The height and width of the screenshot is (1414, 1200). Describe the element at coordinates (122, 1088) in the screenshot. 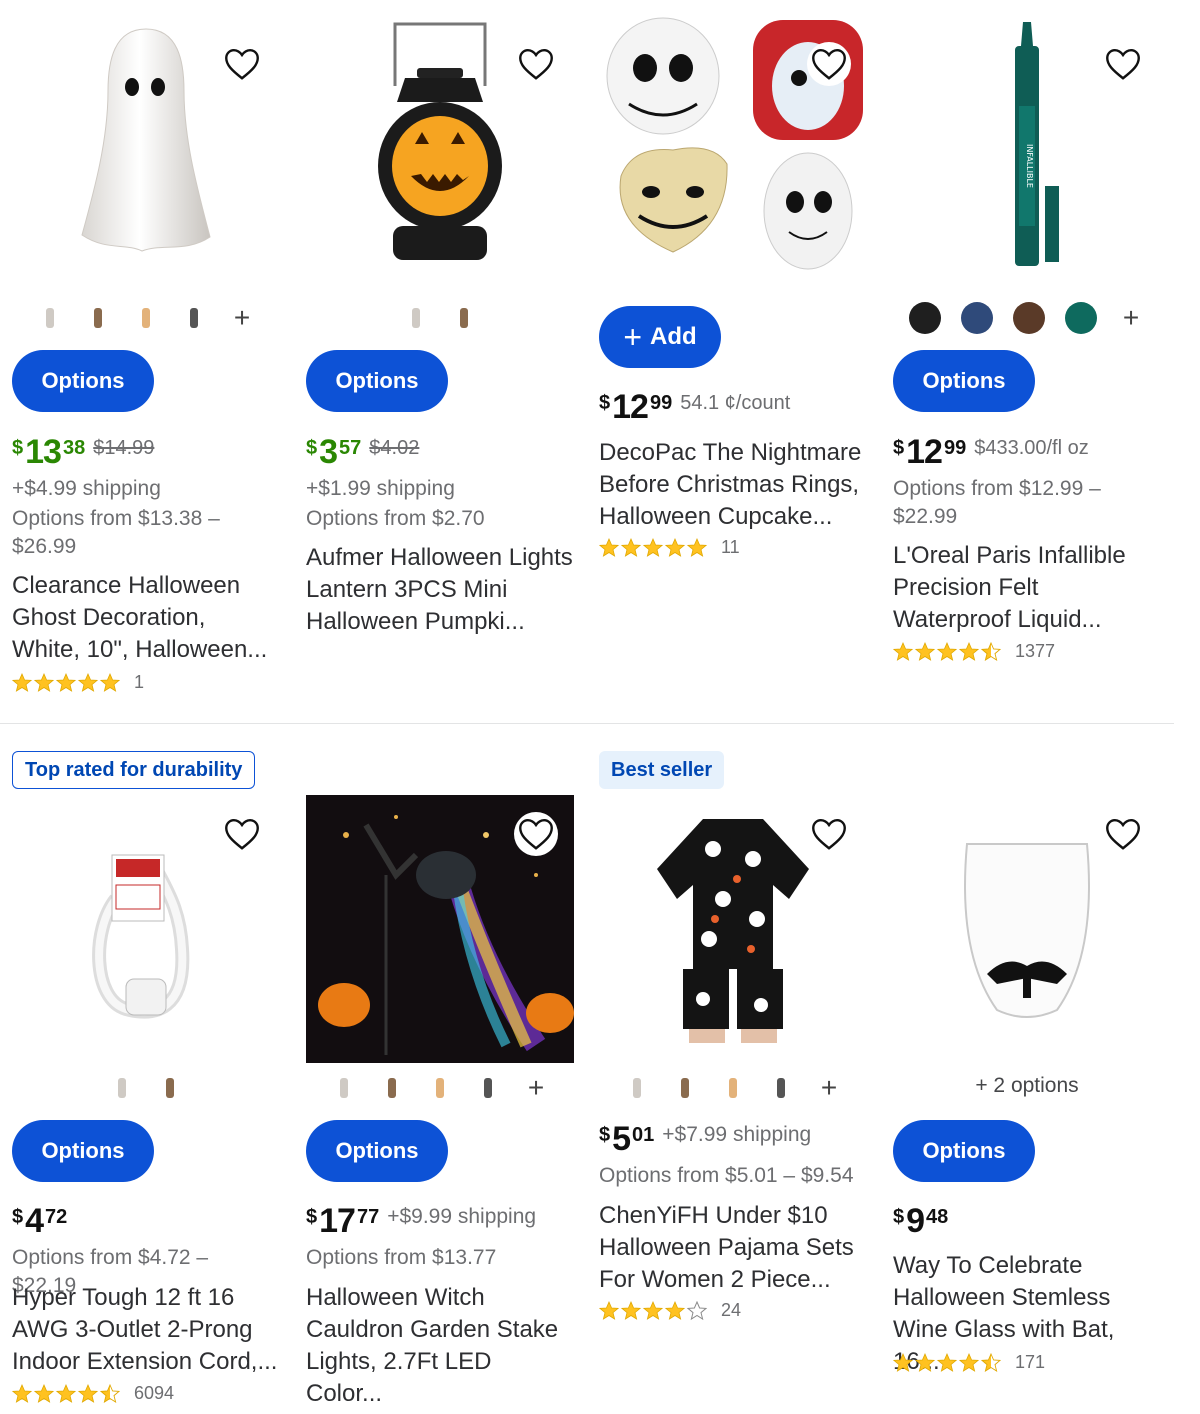

I see `cord-thumb-1-icon` at that location.